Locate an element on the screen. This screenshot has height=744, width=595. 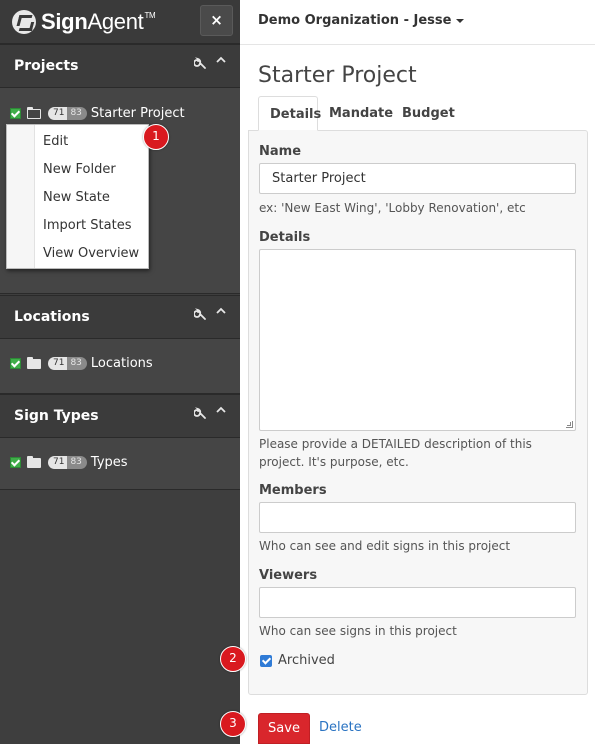
logo: SignAgentTM is located at coordinates (84, 22).